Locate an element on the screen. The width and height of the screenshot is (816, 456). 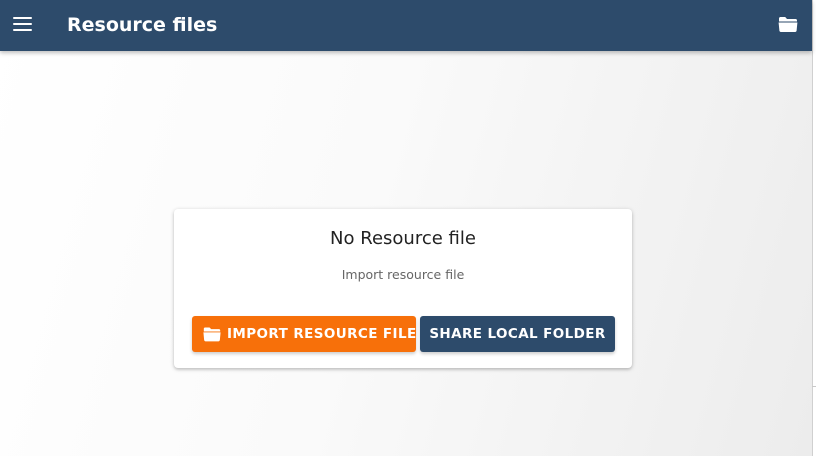
menu-icon-bar-top is located at coordinates (22, 18).